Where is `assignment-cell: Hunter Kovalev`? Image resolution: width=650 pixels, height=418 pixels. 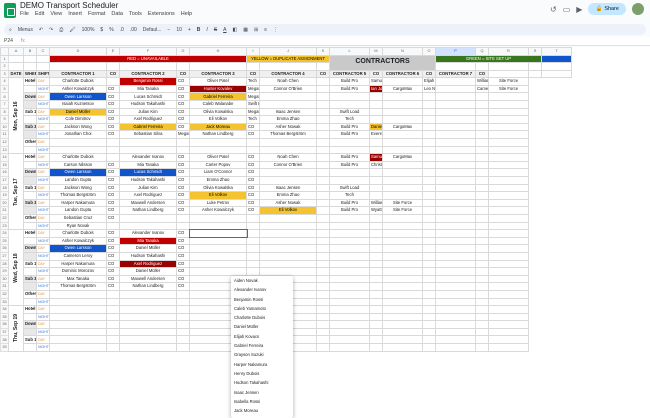
assignment-cell: Hunter Kovalev is located at coordinates (218, 89).